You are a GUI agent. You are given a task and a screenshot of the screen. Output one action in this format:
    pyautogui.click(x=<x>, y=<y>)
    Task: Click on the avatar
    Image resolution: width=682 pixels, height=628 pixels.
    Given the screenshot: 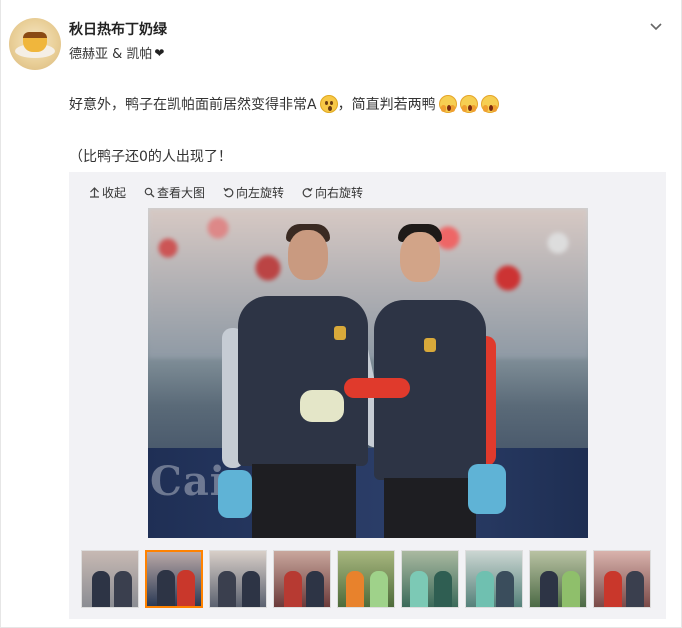 What is the action you would take?
    pyautogui.click(x=35, y=44)
    